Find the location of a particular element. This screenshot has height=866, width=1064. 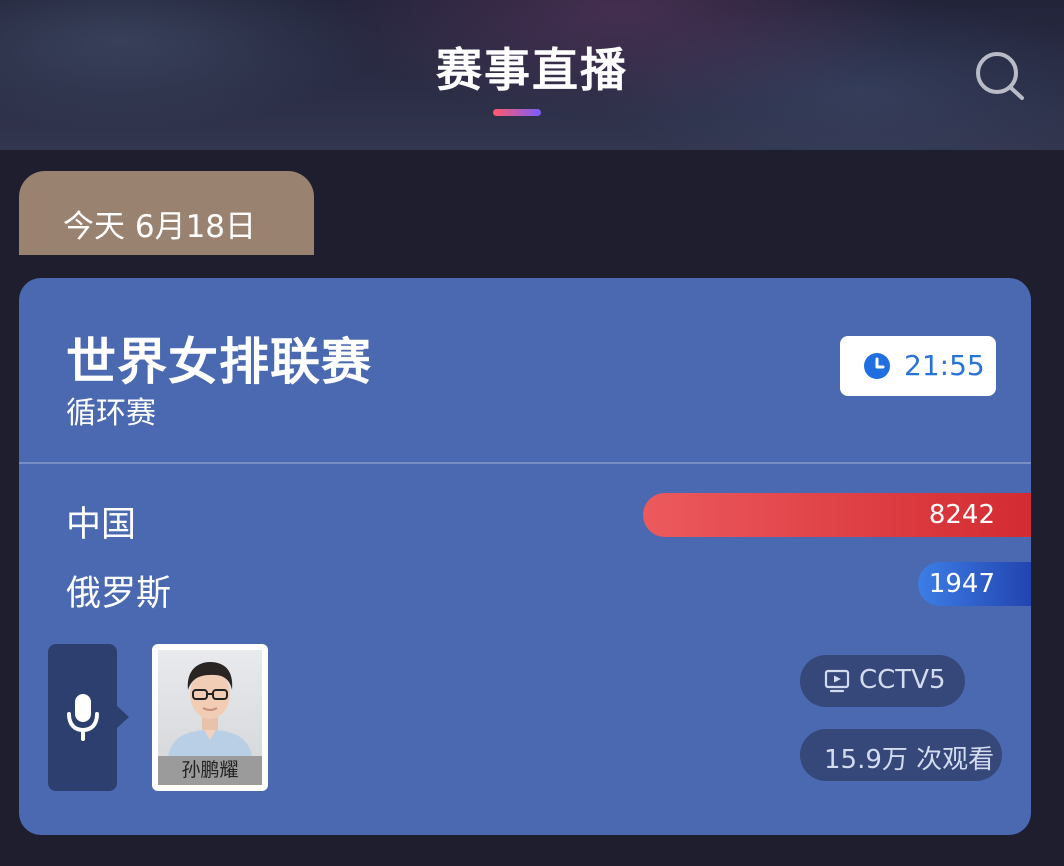

team-name-away: 俄罗斯 is located at coordinates (119, 594).